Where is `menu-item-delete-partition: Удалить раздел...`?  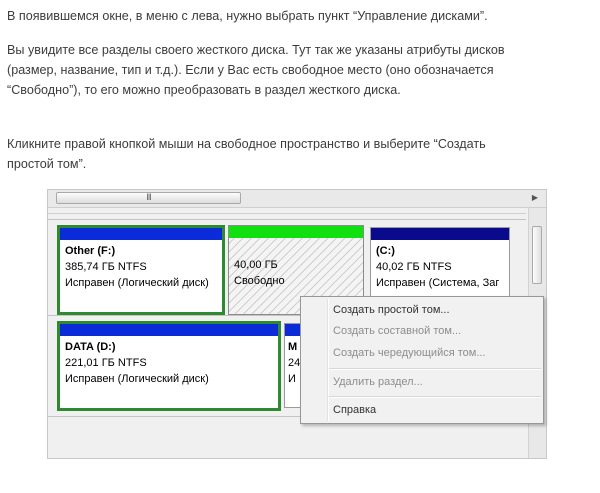 menu-item-delete-partition: Удалить раздел... is located at coordinates (378, 382).